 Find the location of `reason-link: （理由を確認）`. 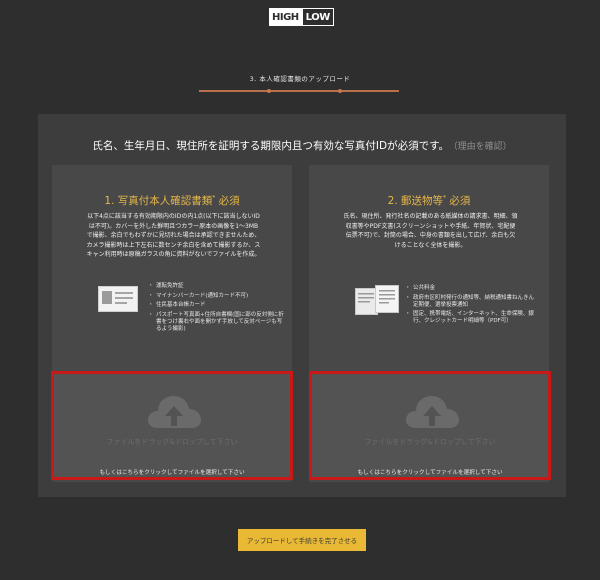

reason-link: （理由を確認） is located at coordinates (482, 147).